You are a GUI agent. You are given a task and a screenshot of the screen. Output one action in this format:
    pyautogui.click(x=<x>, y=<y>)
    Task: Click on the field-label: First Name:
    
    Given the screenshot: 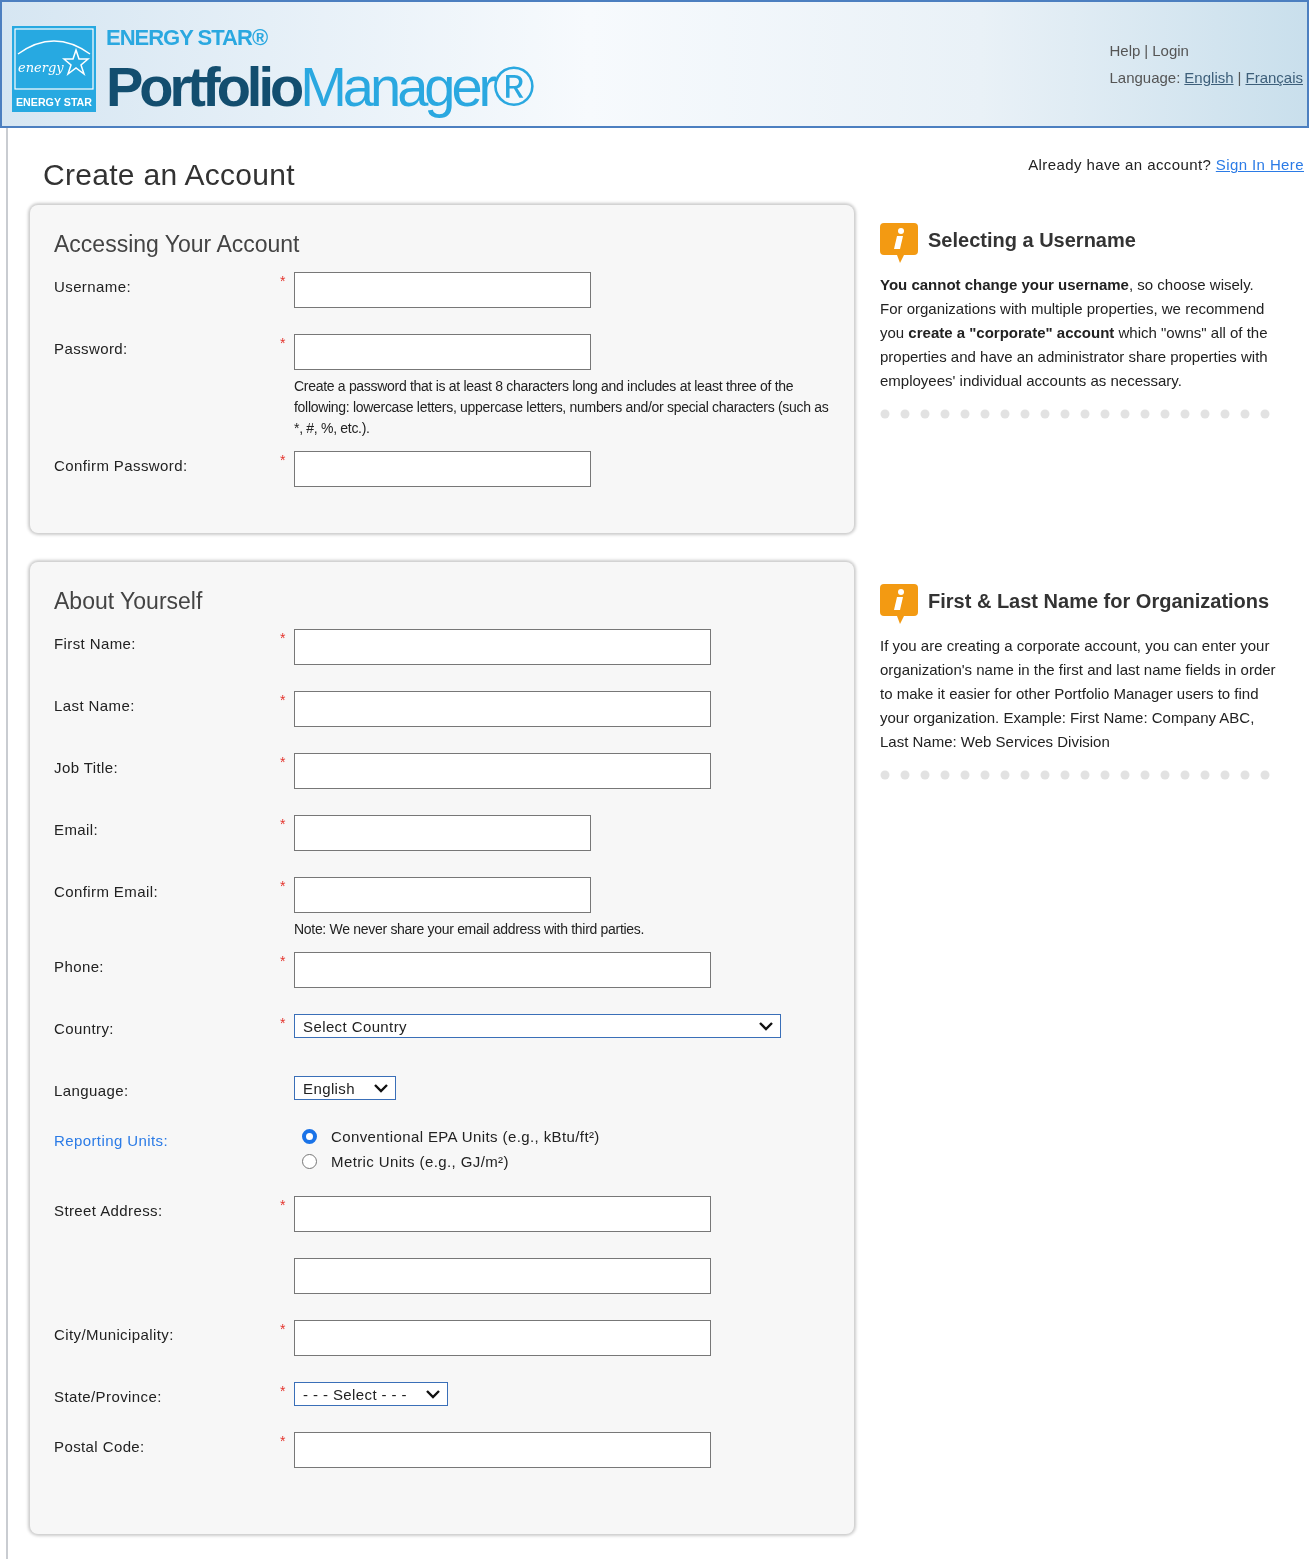 What is the action you would take?
    pyautogui.click(x=95, y=643)
    